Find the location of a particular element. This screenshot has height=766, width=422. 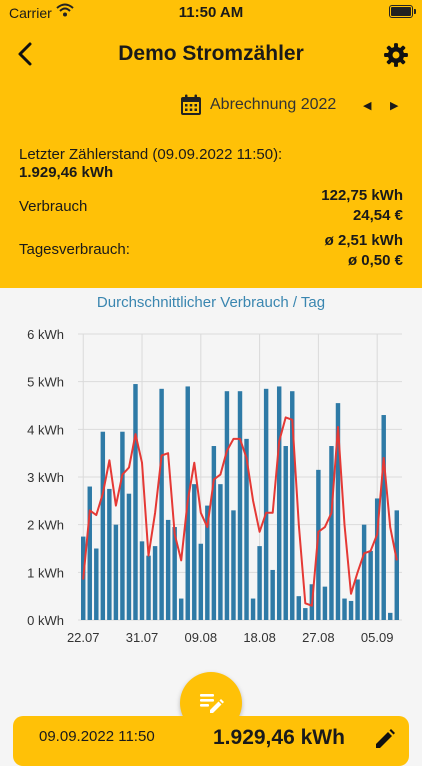

consumption-kwh: 122,75 kWh is located at coordinates (362, 195).